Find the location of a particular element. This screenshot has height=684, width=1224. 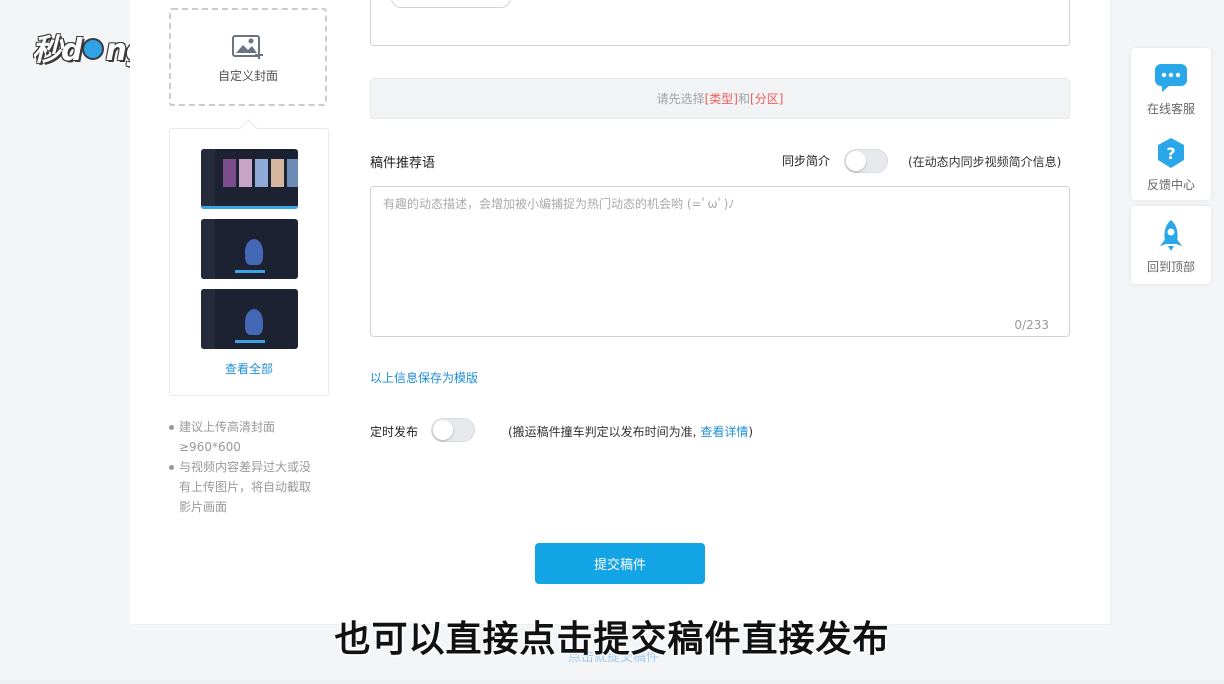

chat-bubble-icon is located at coordinates (1171, 78).